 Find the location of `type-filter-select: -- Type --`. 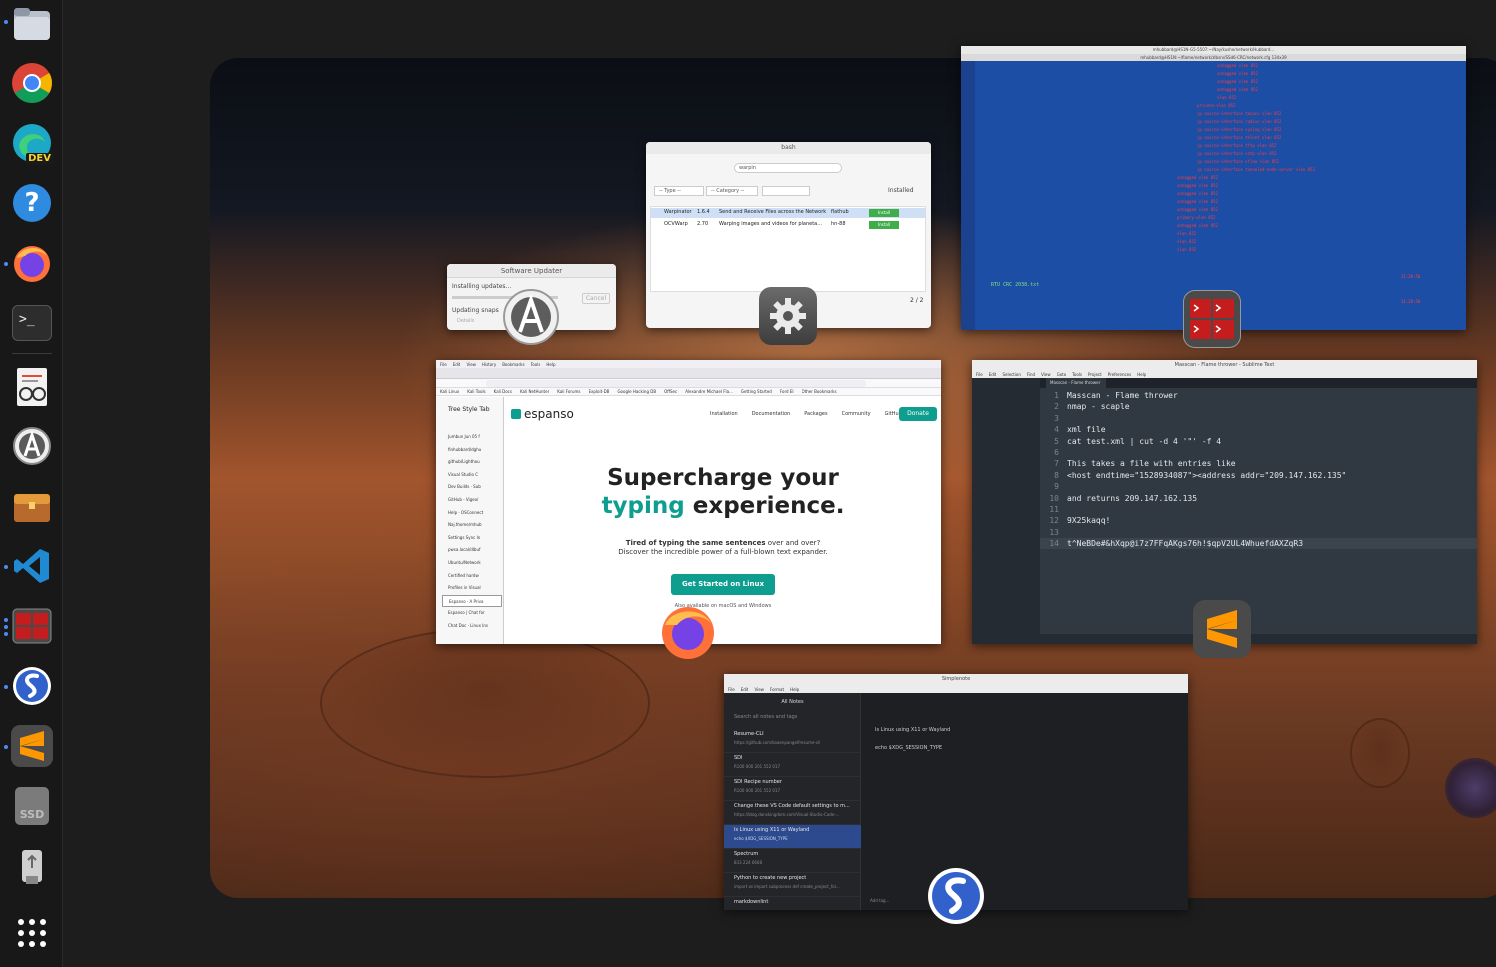

type-filter-select: -- Type -- is located at coordinates (679, 191).